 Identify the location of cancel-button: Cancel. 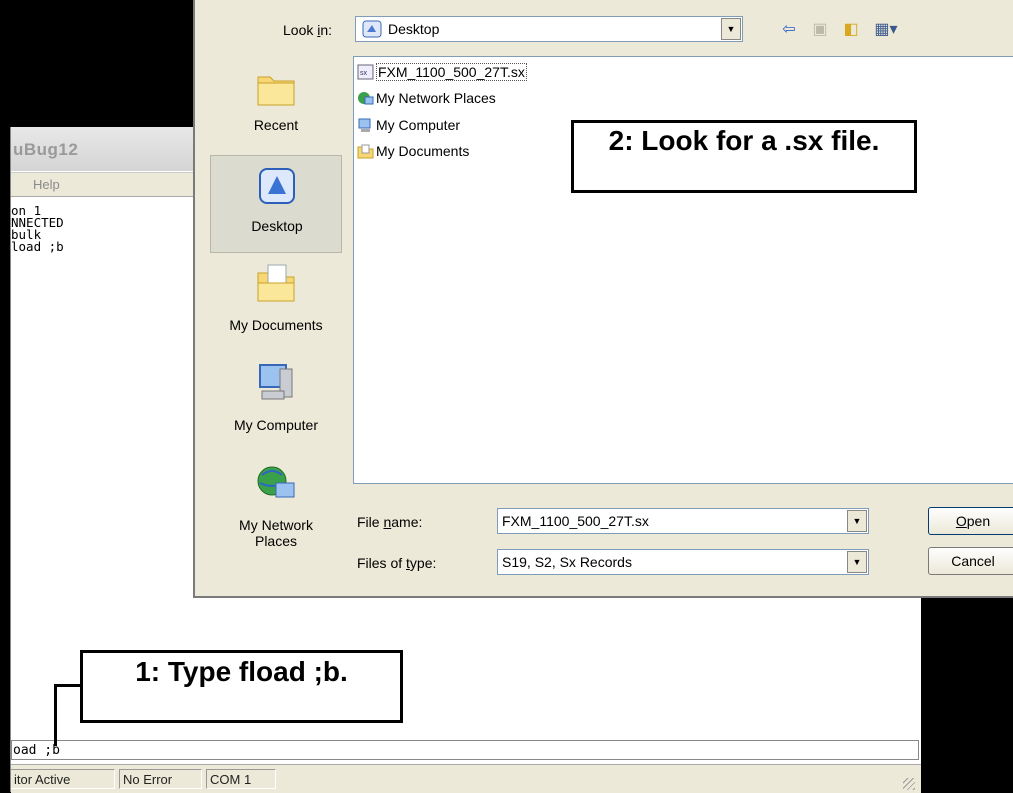
(970, 561).